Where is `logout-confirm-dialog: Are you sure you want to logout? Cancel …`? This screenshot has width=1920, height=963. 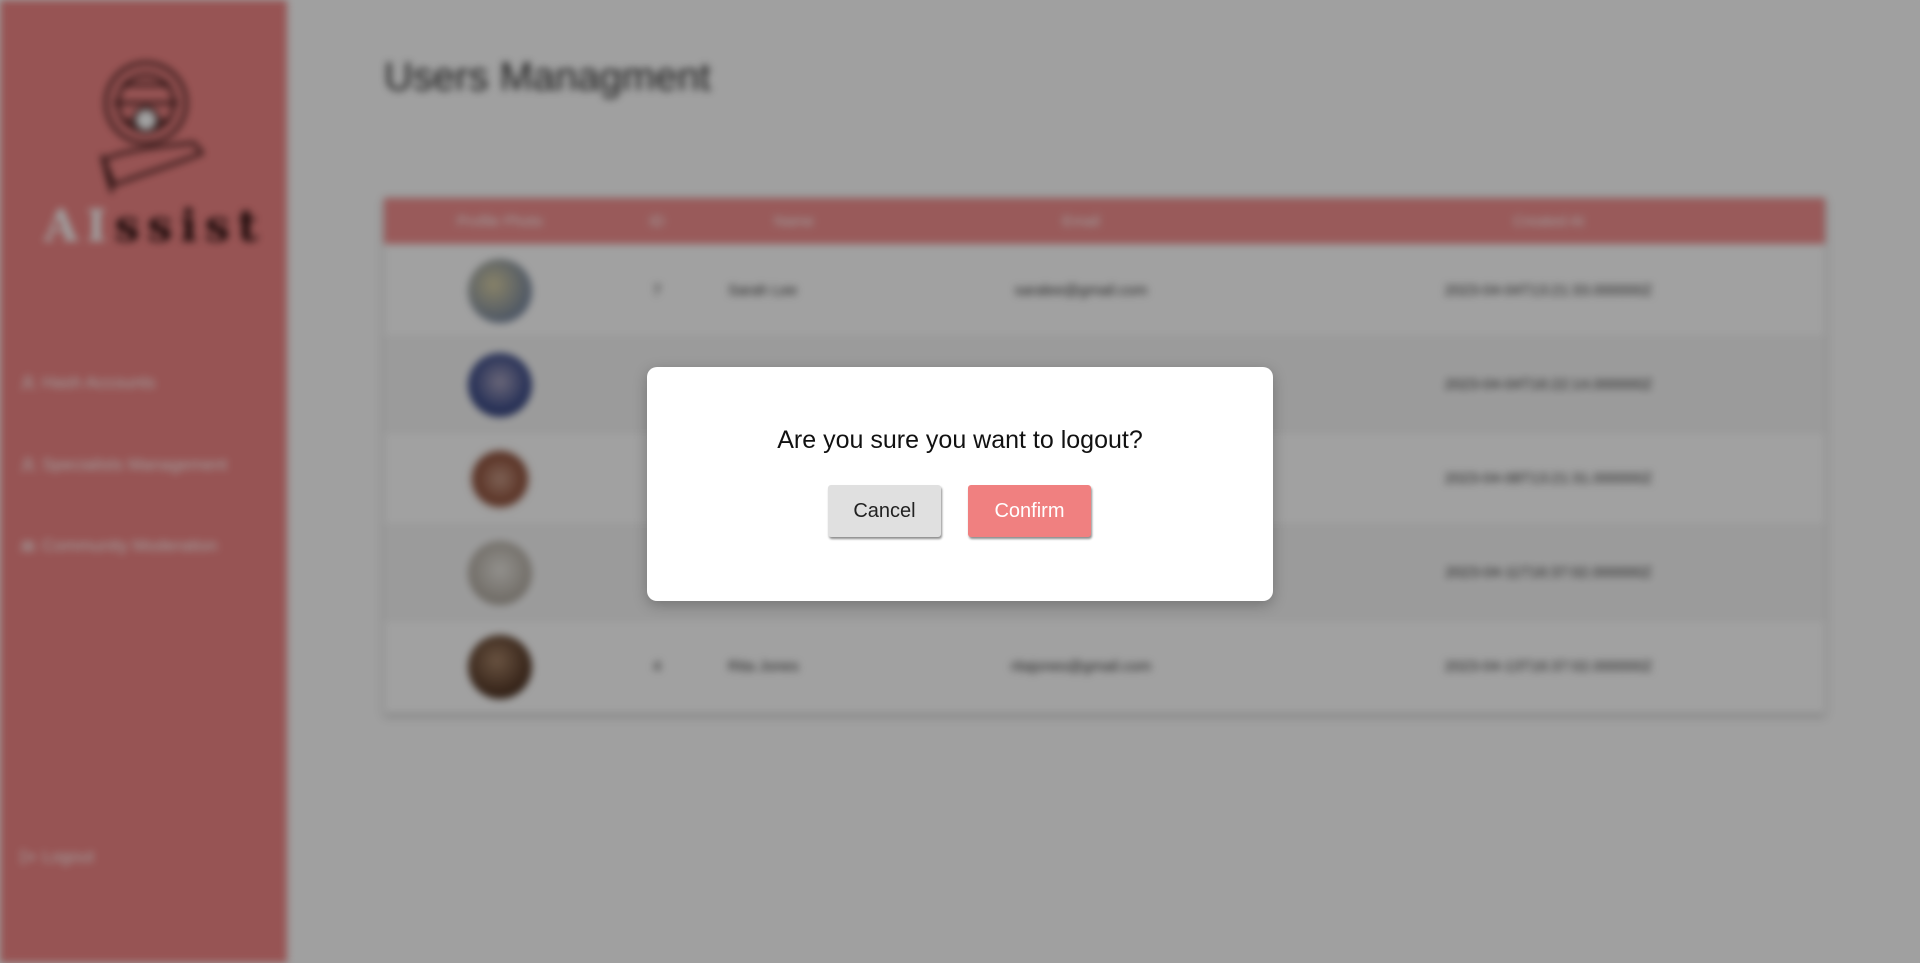
logout-confirm-dialog: Are you sure you want to logout? Cancel … is located at coordinates (960, 484).